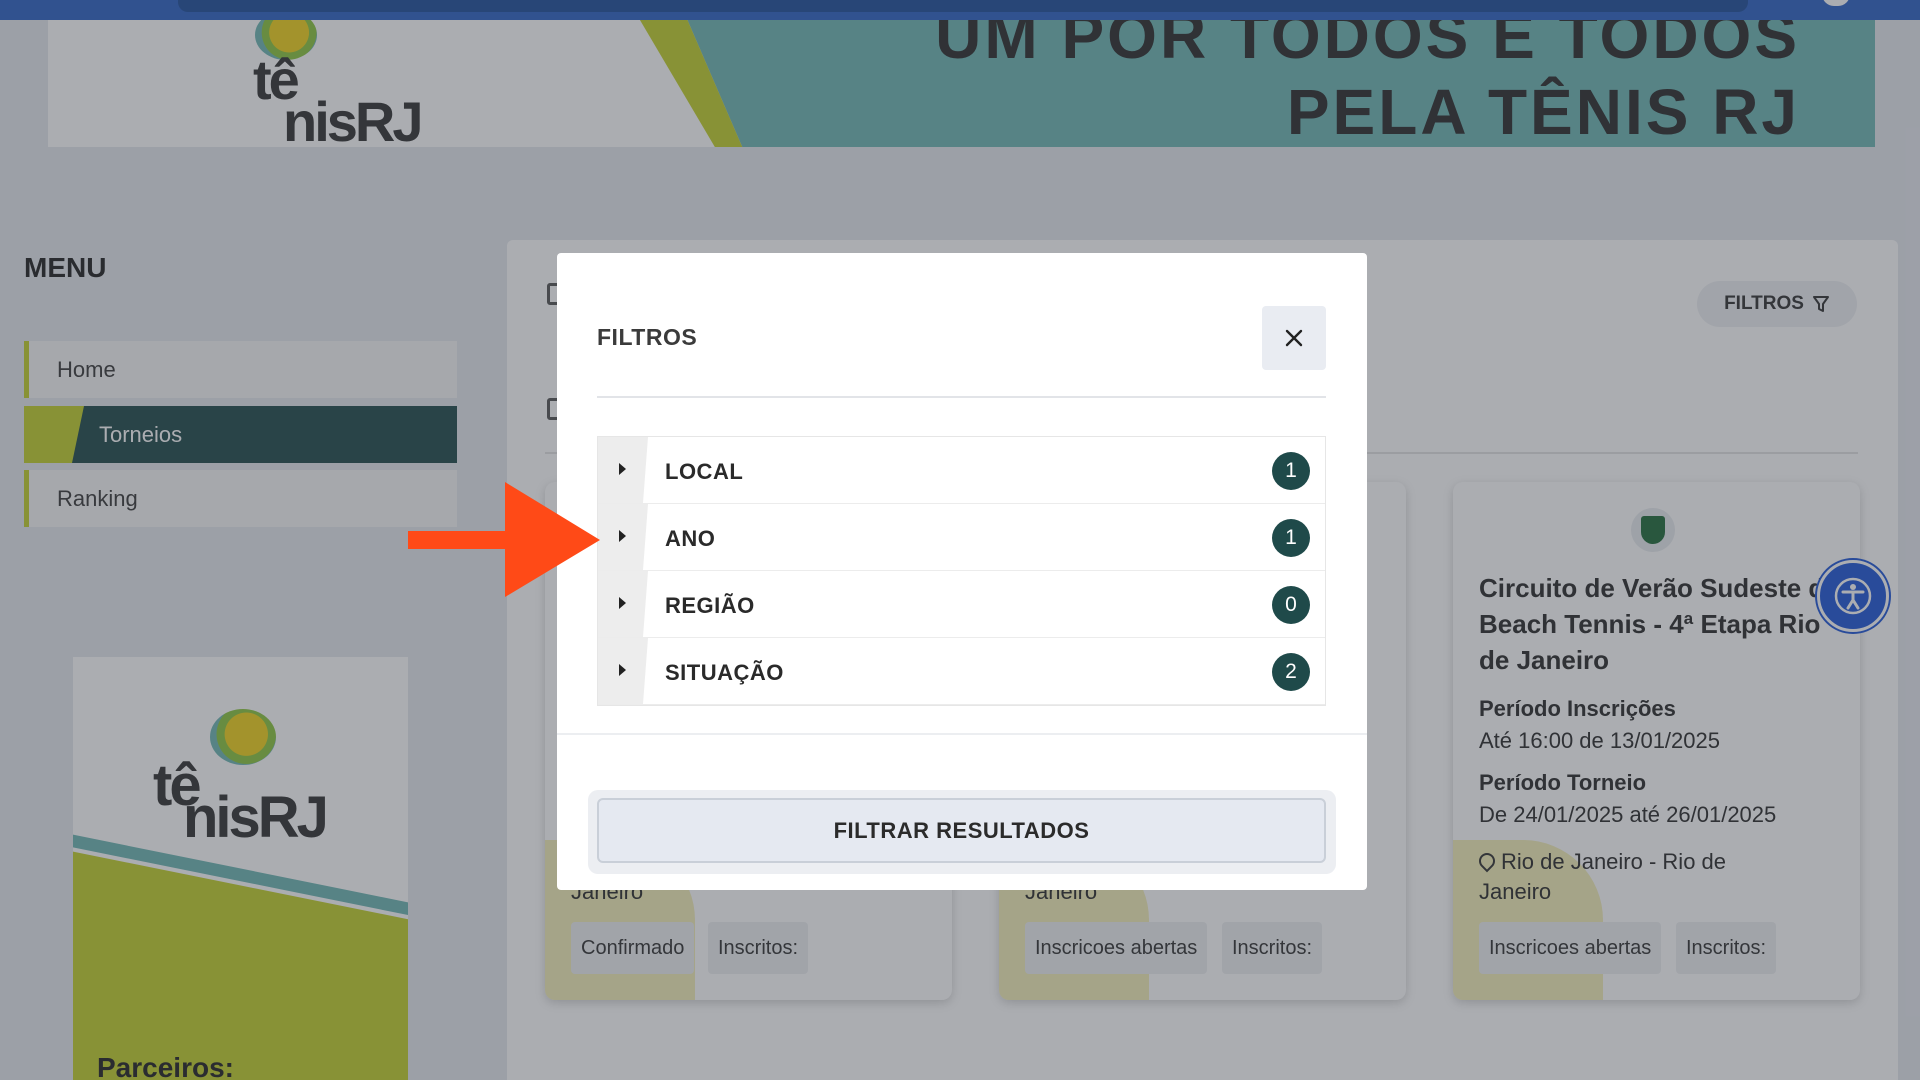 The width and height of the screenshot is (1920, 1080). I want to click on close-icon, so click(1294, 338).